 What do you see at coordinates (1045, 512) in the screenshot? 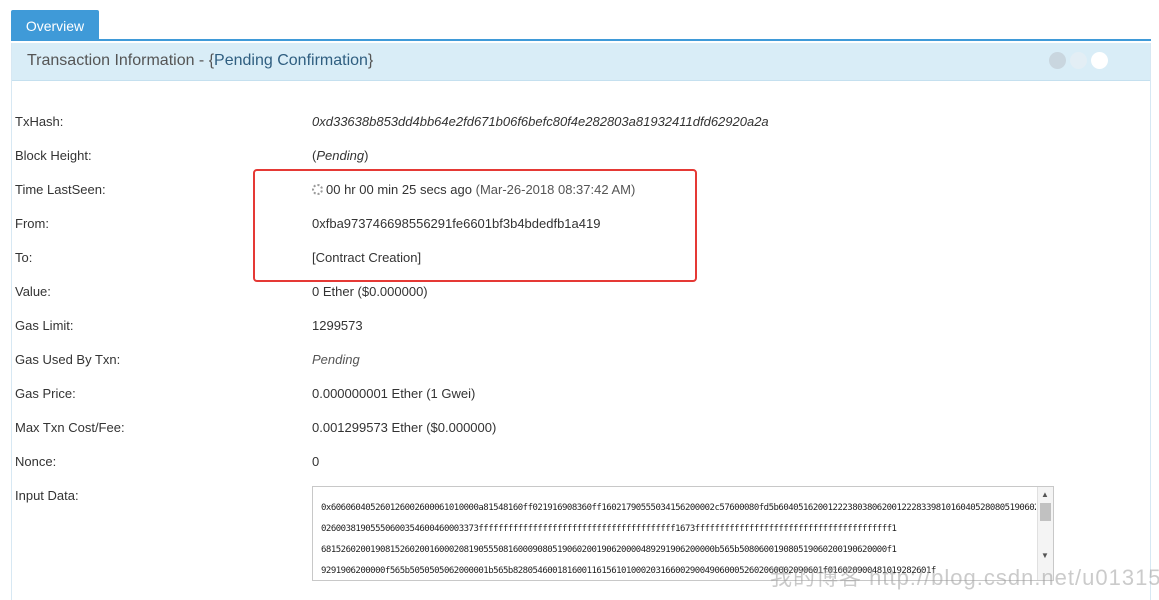
I see `scroll-thumb` at bounding box center [1045, 512].